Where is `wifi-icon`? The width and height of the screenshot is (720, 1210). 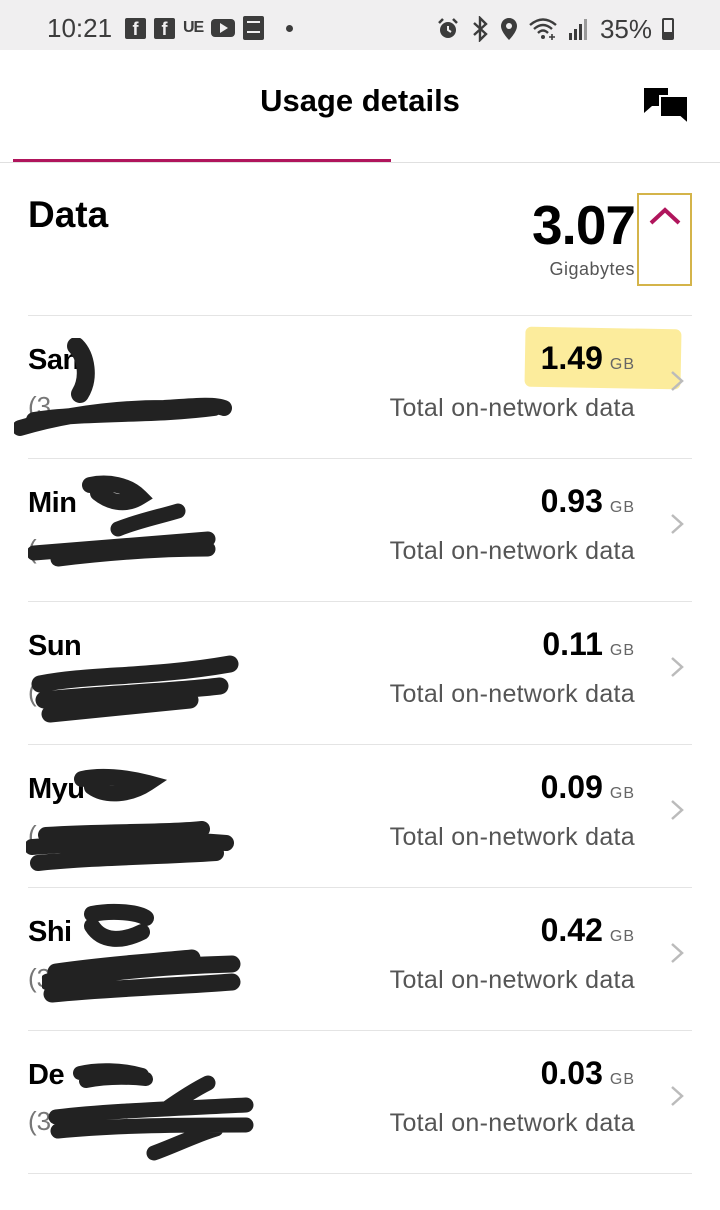
wifi-icon is located at coordinates (543, 29).